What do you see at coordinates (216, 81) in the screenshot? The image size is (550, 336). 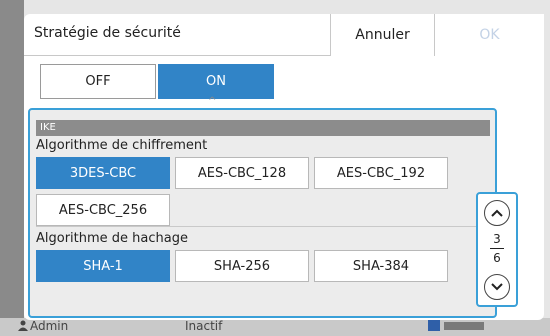 I see `on-button: ON` at bounding box center [216, 81].